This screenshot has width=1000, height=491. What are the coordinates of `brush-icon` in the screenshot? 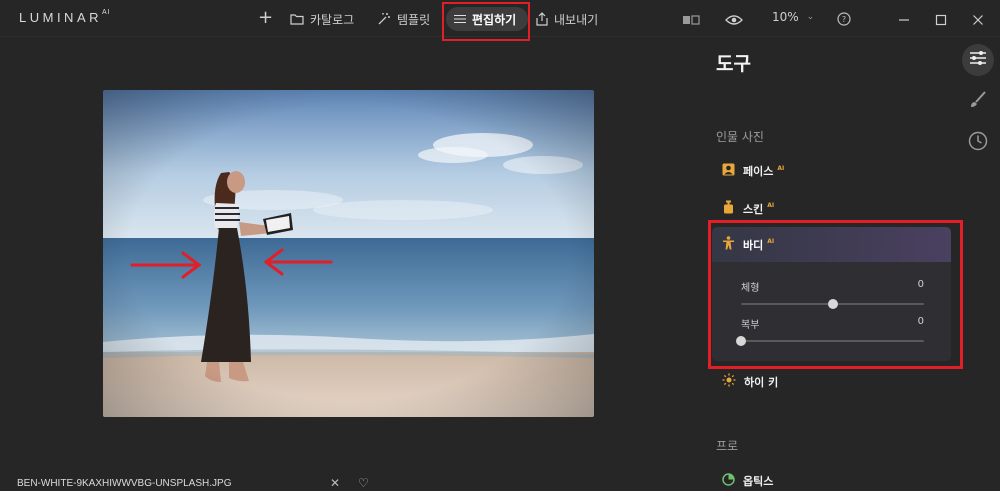 It's located at (978, 102).